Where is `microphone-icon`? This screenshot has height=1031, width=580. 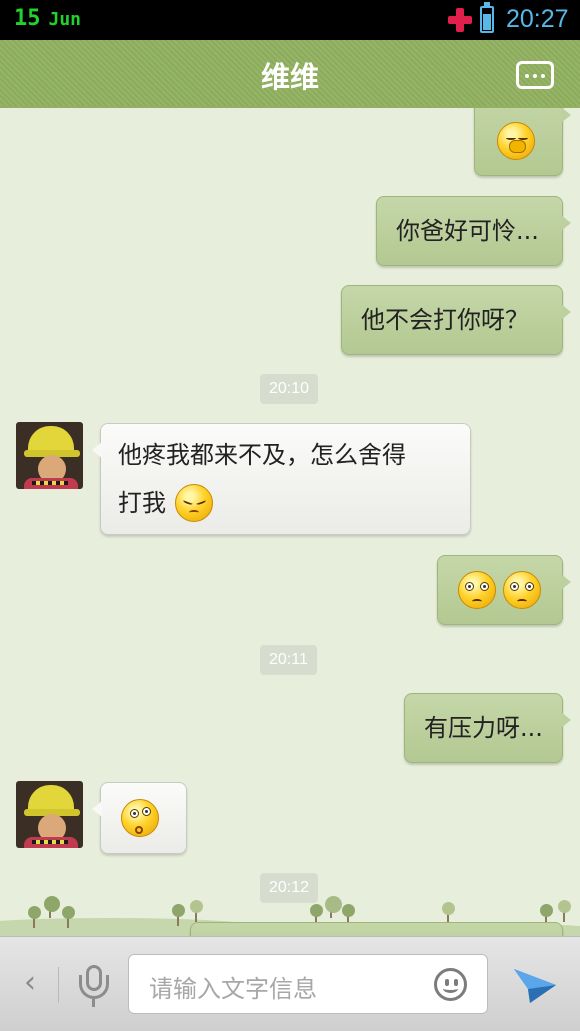 microphone-icon is located at coordinates (94, 986).